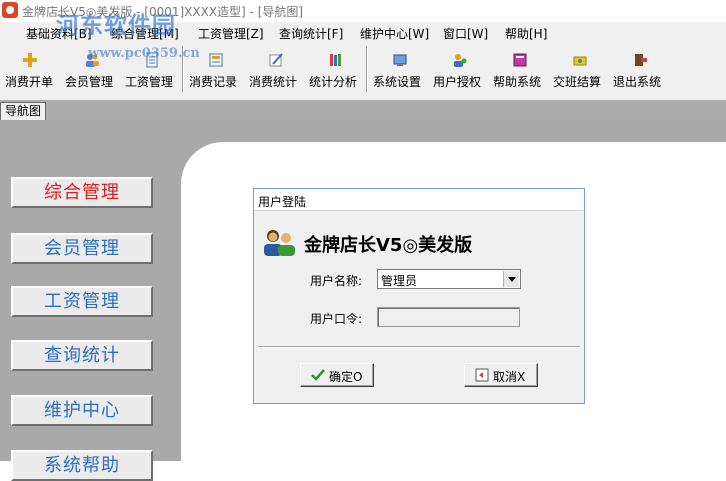 The width and height of the screenshot is (726, 481). I want to click on tab-navigation-map: 导航图, so click(23, 111).